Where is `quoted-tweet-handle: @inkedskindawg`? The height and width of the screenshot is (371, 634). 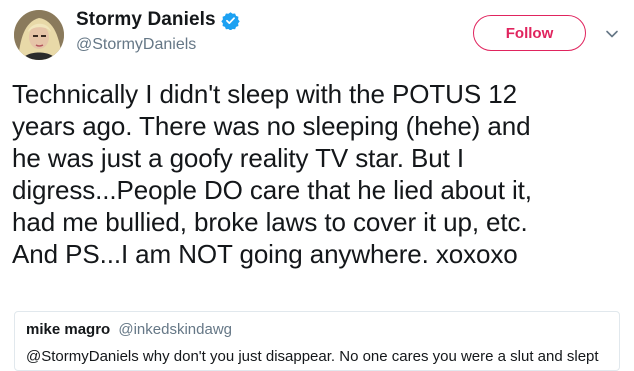
quoted-tweet-handle: @inkedskindawg is located at coordinates (175, 329).